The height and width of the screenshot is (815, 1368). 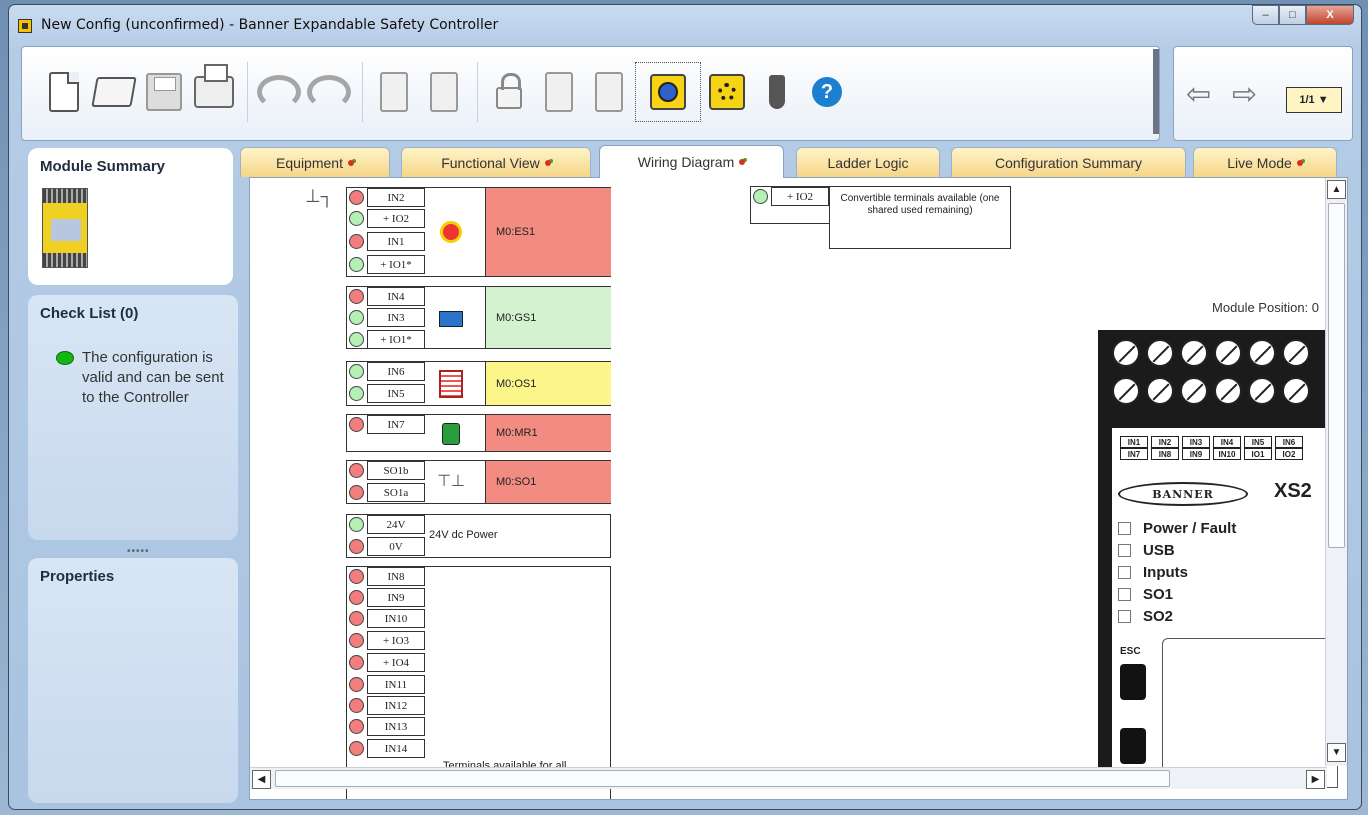 I want to click on help-icon: ?, so click(x=827, y=92).